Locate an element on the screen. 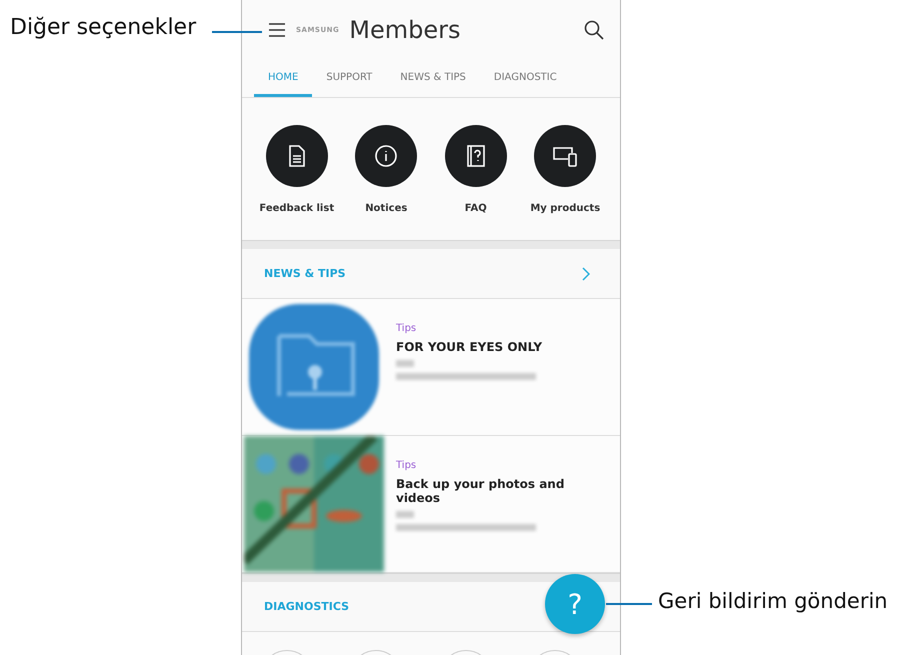  article-card: Tips Back up your photos and videos is located at coordinates (431, 504).